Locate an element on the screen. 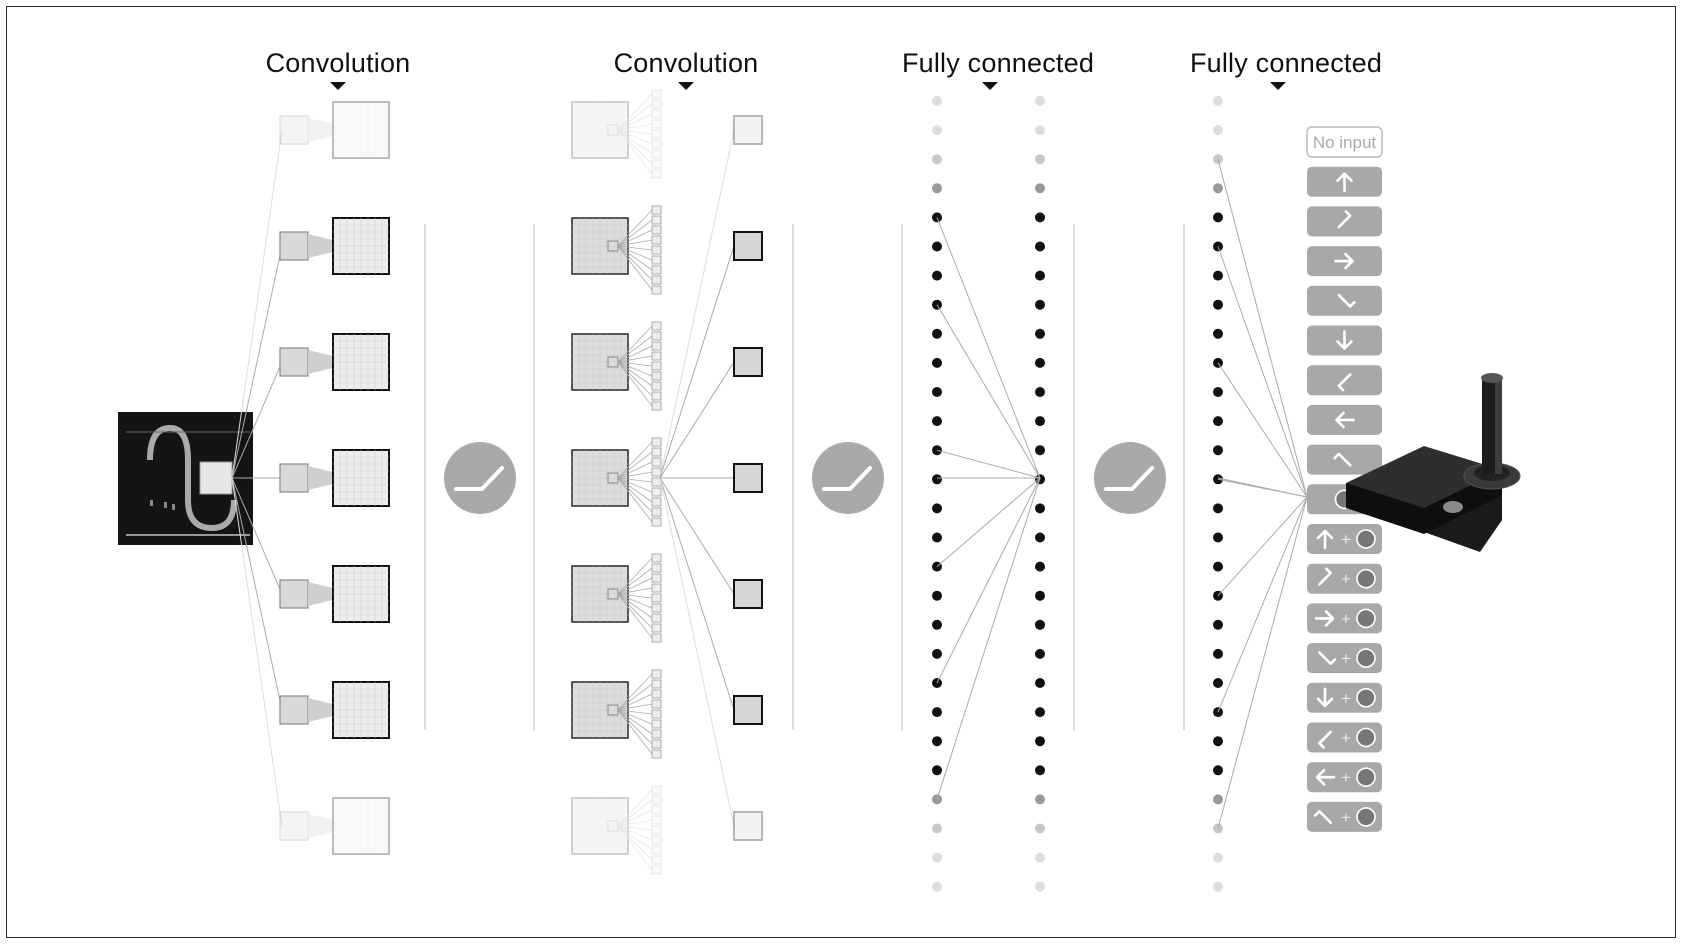  joystick-top is located at coordinates (1492, 378).